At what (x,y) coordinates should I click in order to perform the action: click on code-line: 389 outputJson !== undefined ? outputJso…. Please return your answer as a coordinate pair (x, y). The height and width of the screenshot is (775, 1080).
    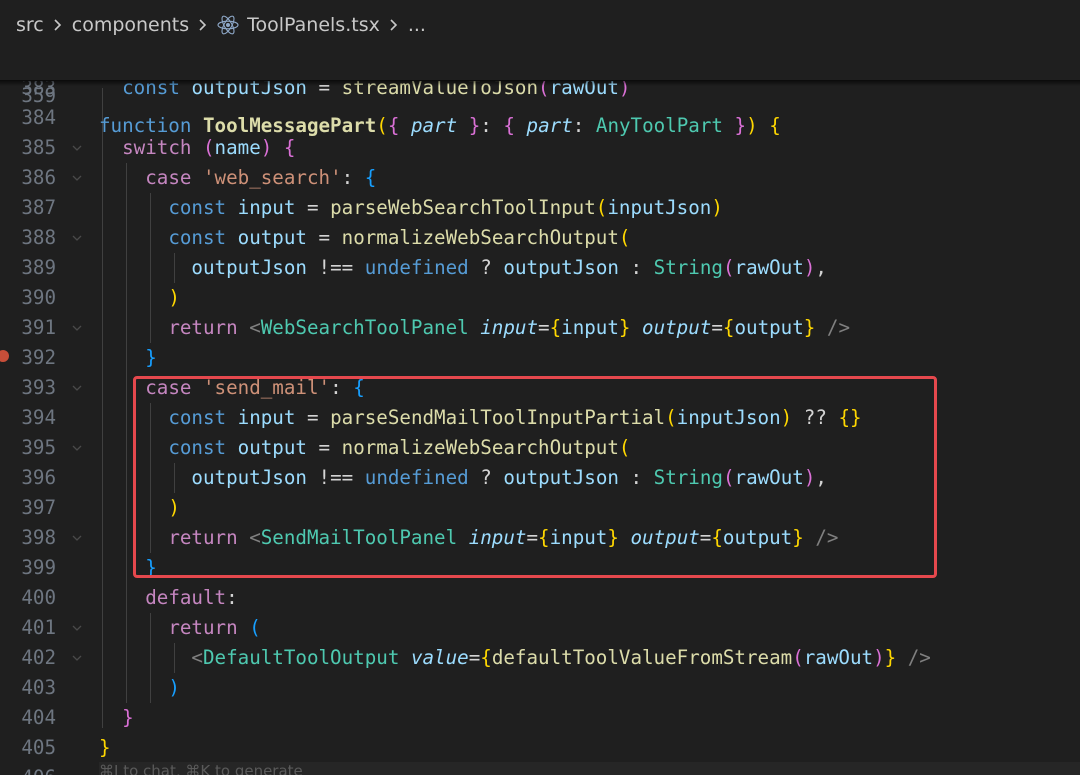
    Looking at the image, I should click on (540, 268).